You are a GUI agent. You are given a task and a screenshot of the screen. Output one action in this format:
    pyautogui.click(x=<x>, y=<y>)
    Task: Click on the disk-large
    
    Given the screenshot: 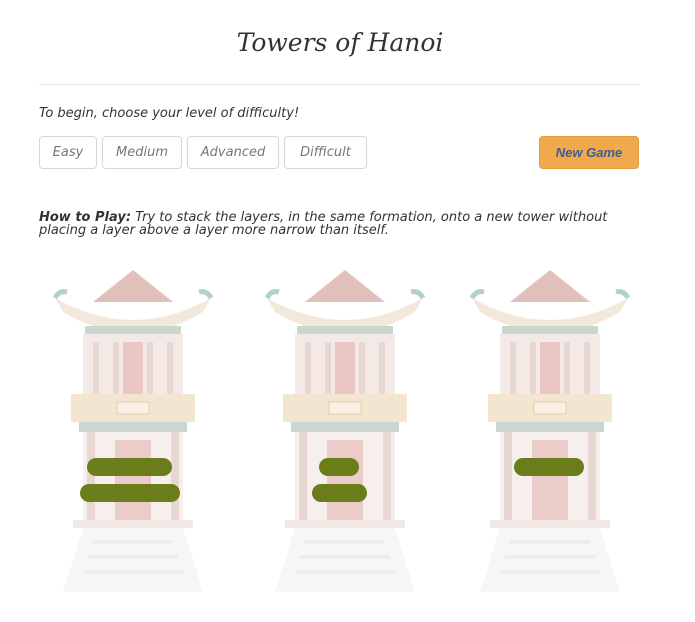 What is the action you would take?
    pyautogui.click(x=130, y=493)
    